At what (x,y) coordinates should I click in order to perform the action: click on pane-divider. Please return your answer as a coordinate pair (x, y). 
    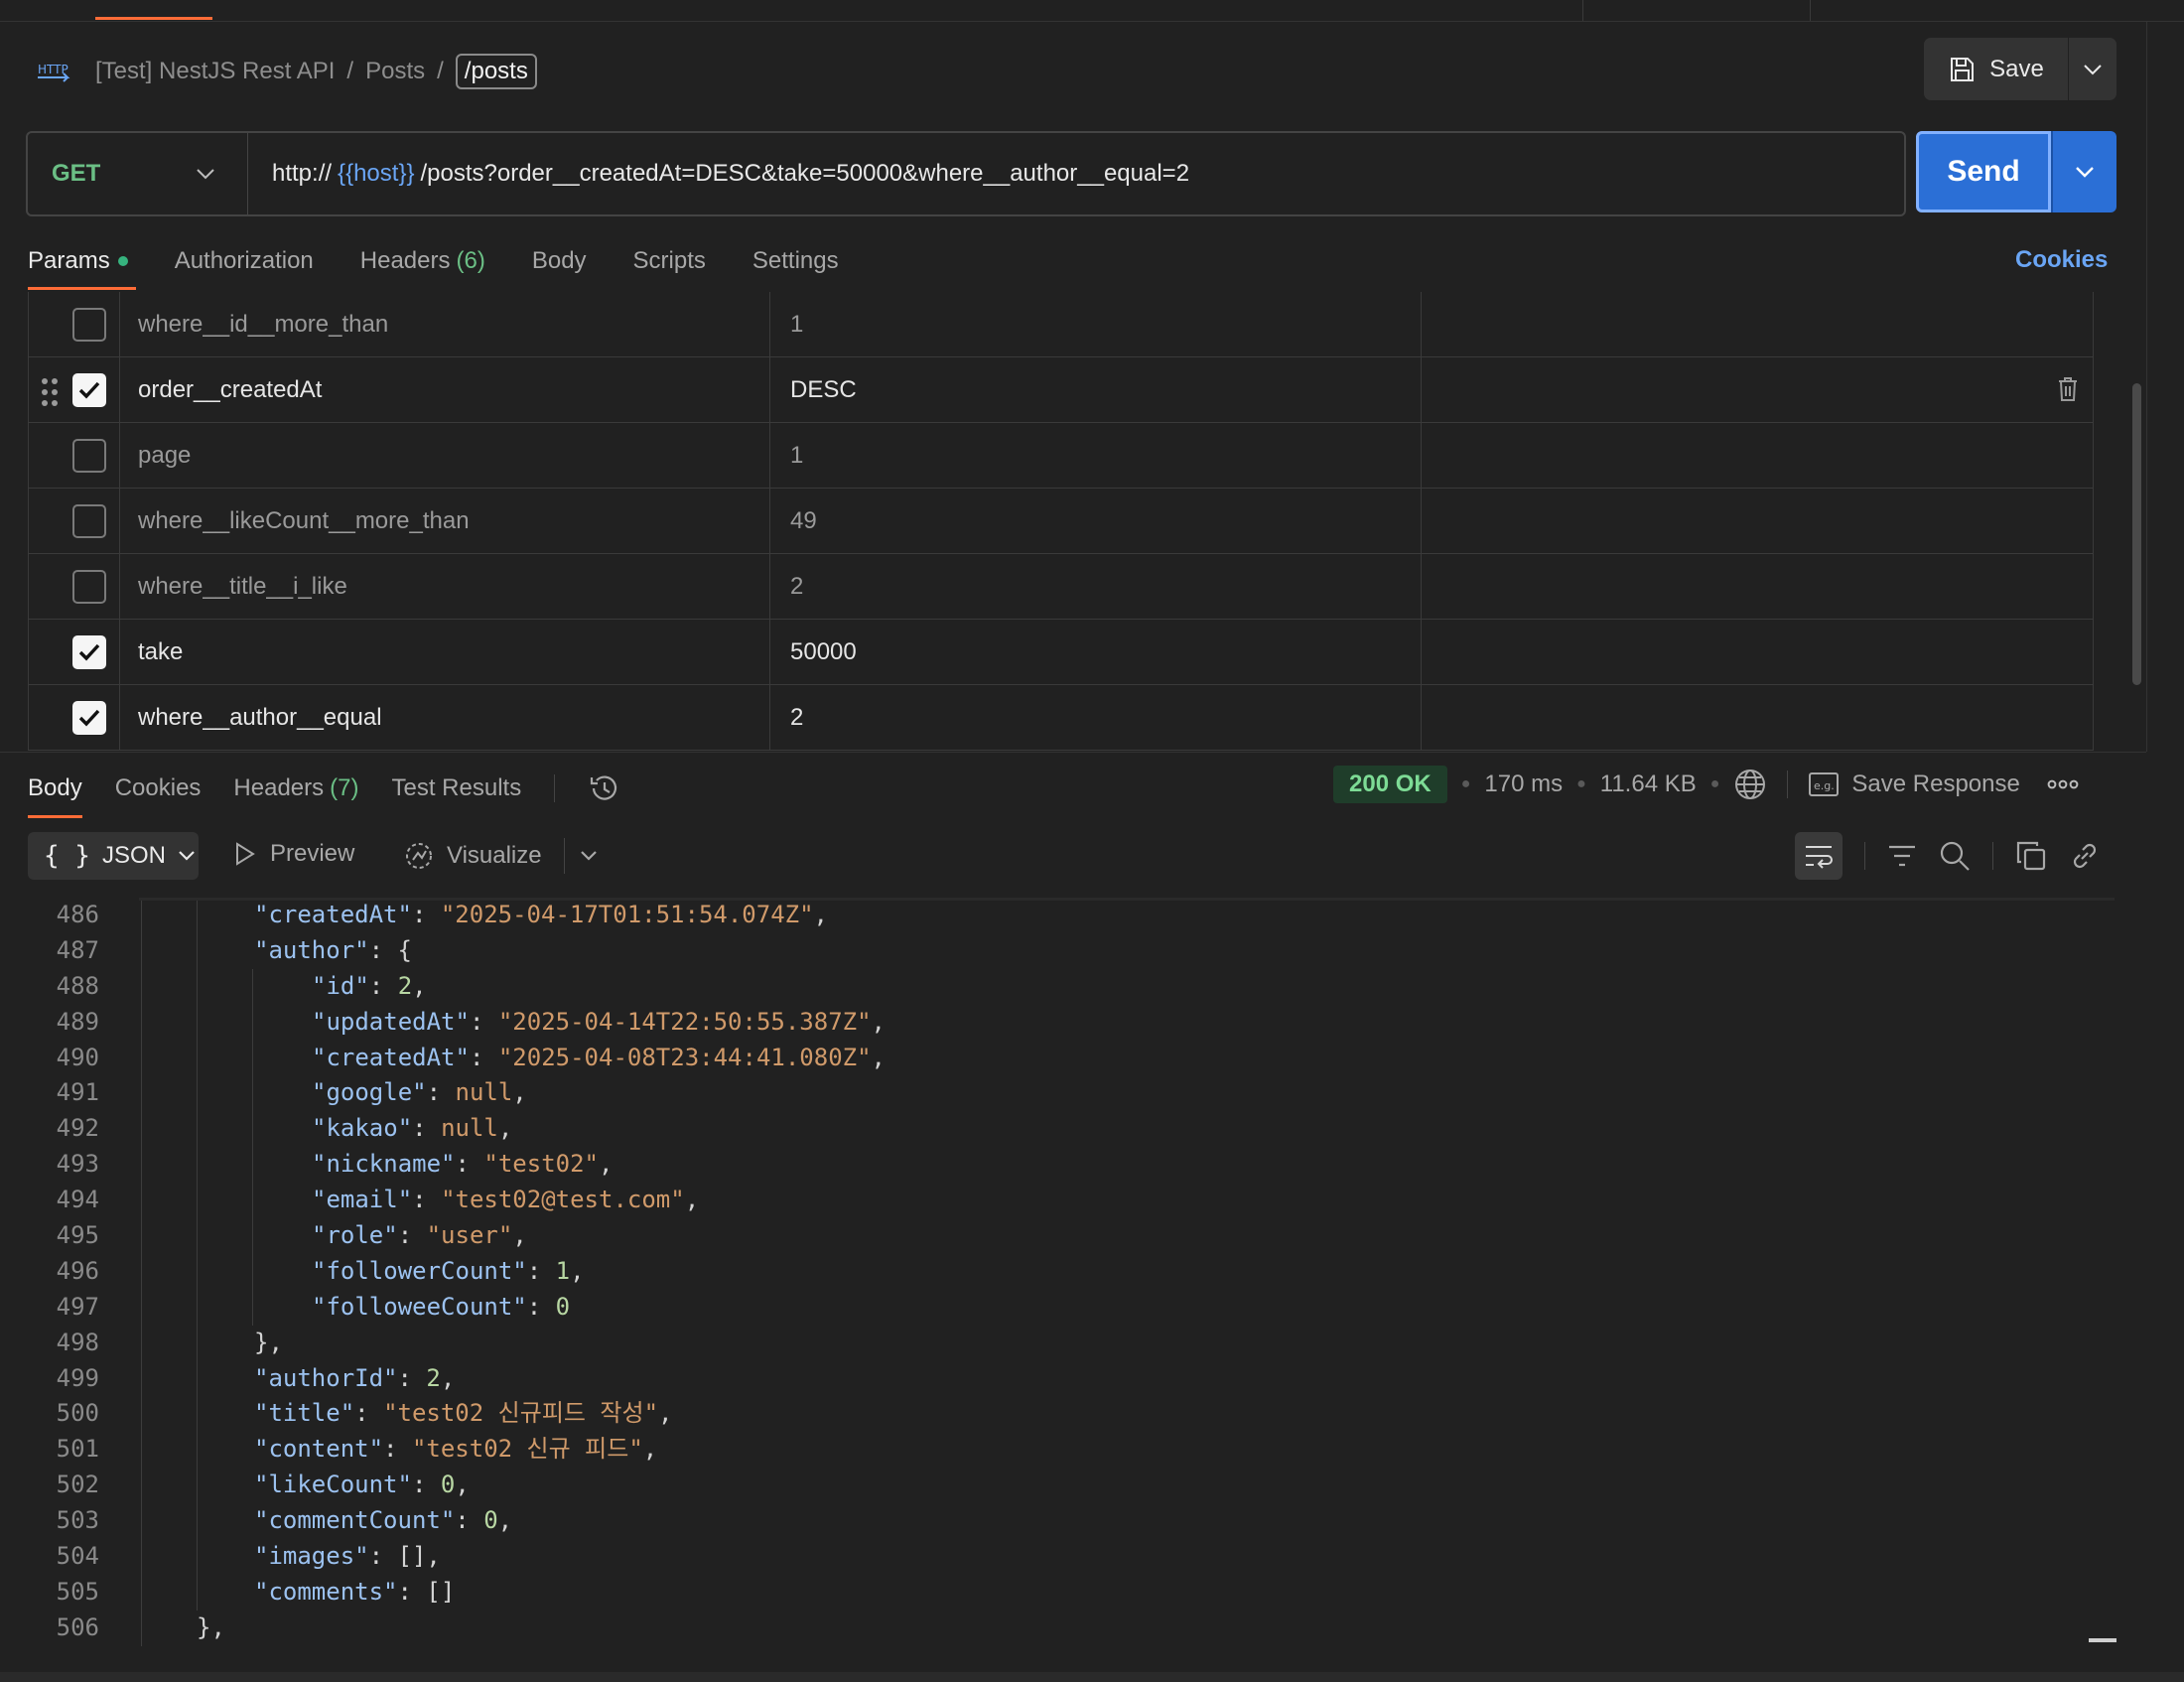
    Looking at the image, I should click on (1073, 752).